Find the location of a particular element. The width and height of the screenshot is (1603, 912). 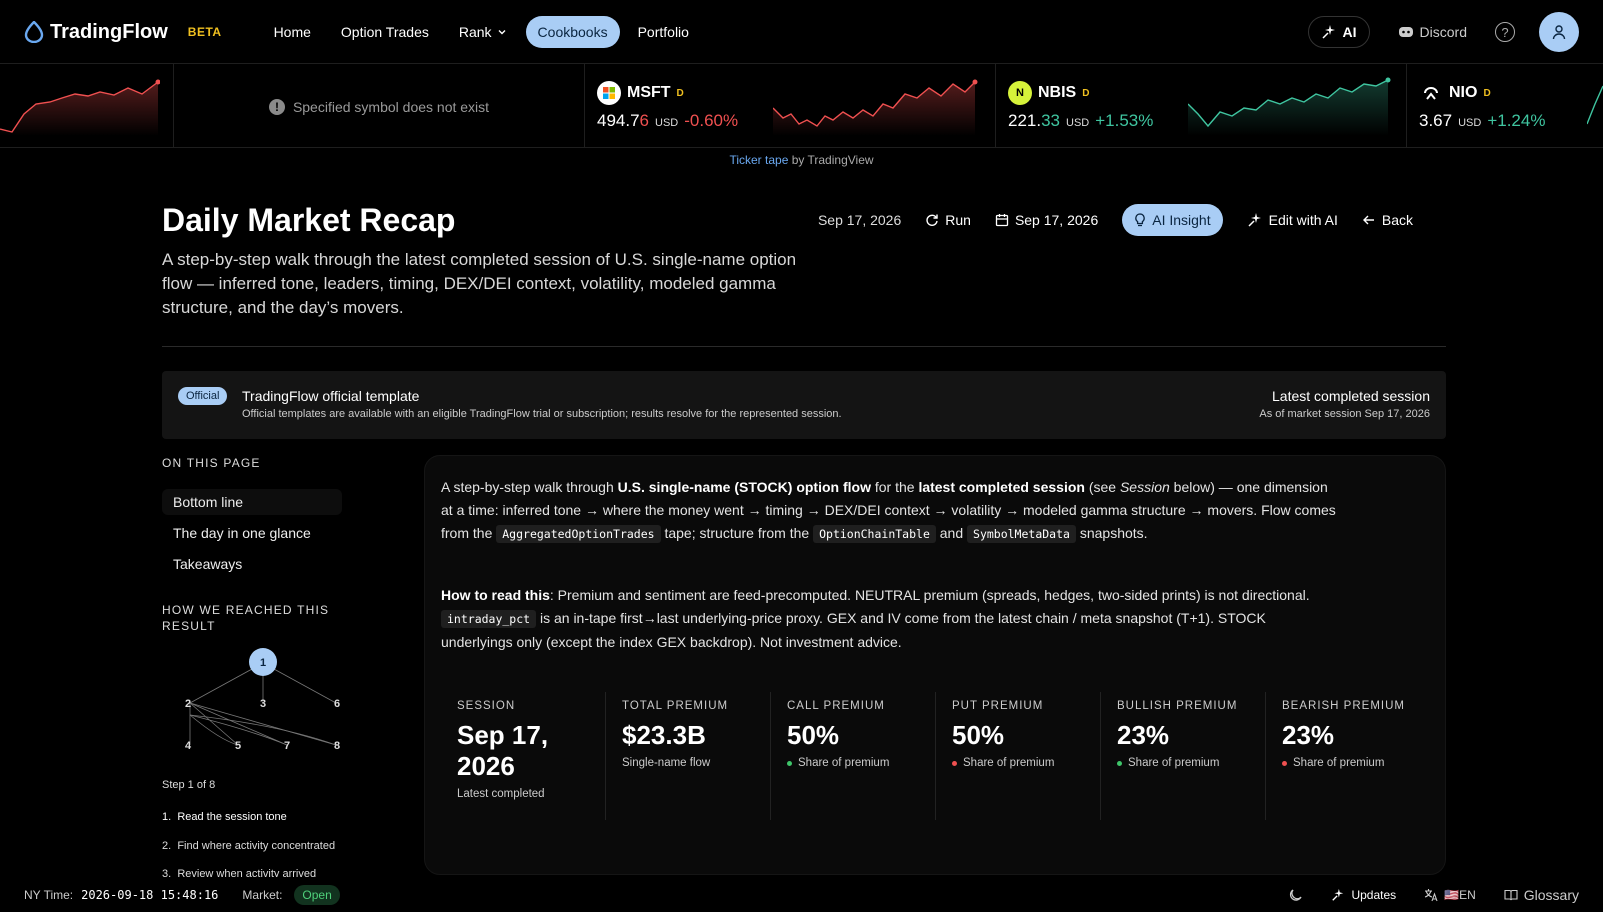

currency: USD is located at coordinates (1470, 123).